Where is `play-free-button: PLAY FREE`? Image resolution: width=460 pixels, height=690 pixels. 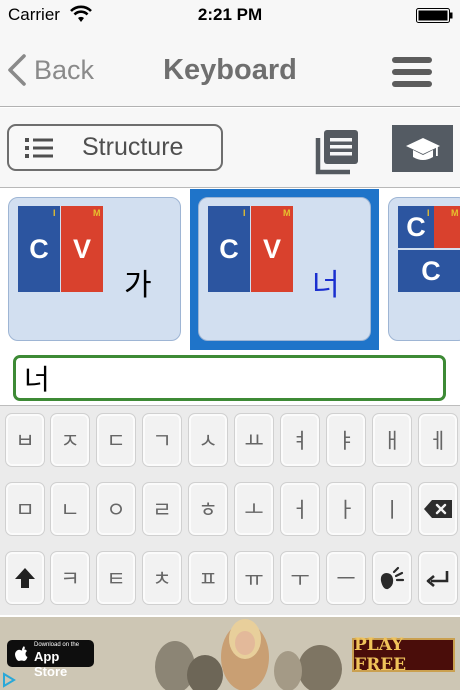
play-free-button: PLAY FREE is located at coordinates (403, 655).